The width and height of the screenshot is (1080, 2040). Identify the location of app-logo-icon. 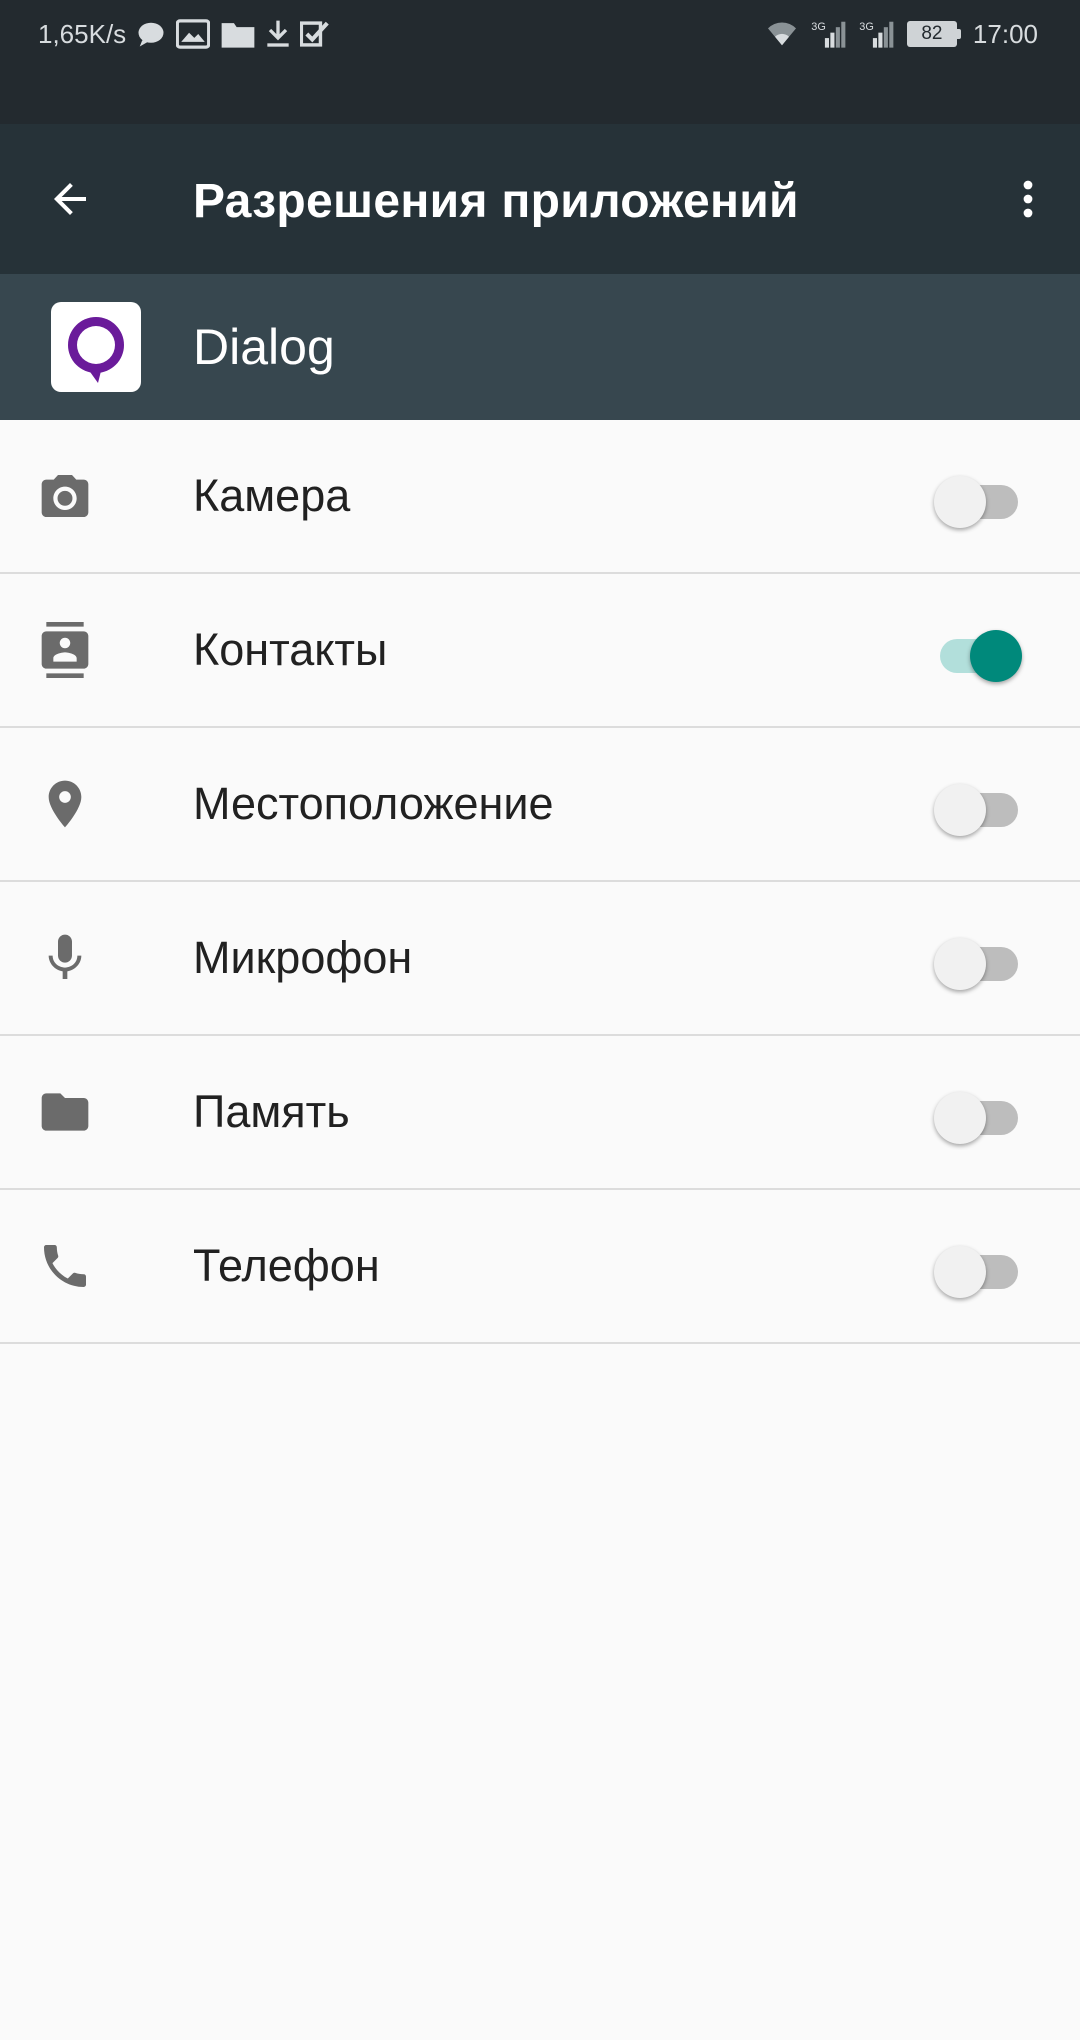
(96, 347).